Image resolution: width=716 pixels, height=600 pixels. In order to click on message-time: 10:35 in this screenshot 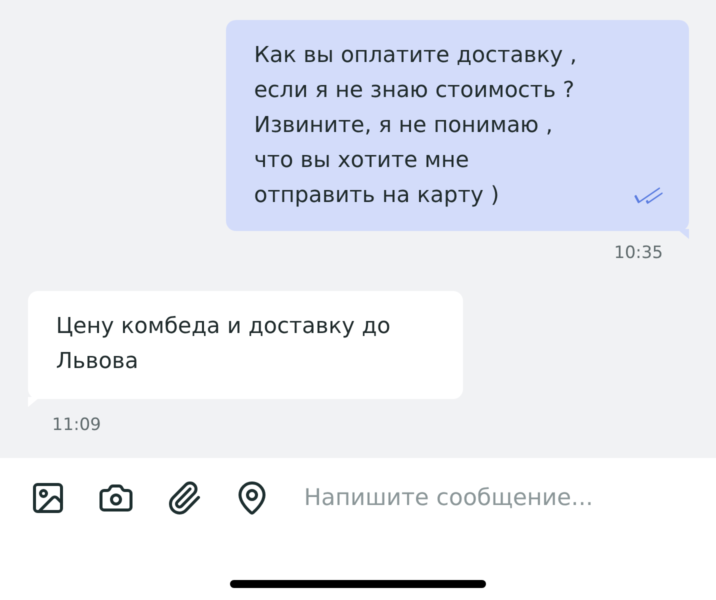, I will do `click(638, 253)`.